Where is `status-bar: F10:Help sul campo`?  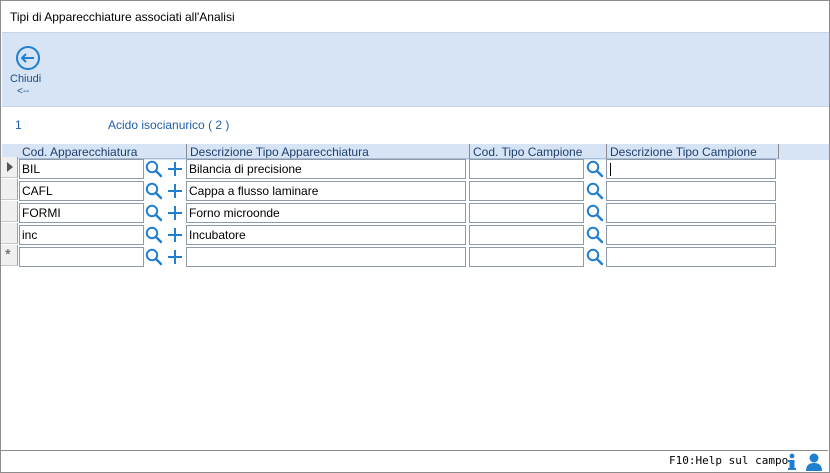 status-bar: F10:Help sul campo is located at coordinates (414, 461).